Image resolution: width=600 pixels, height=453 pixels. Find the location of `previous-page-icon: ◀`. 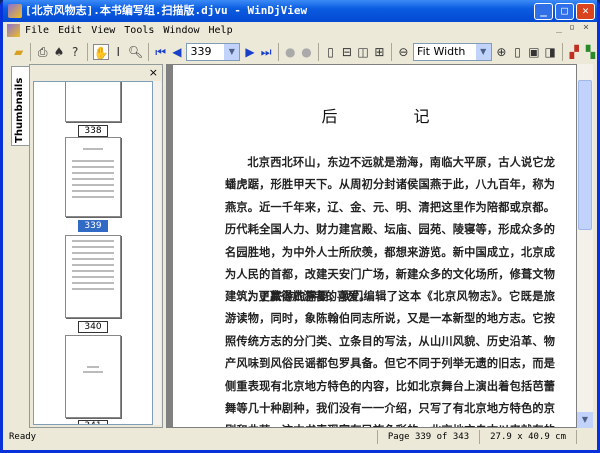

previous-page-icon: ◀ is located at coordinates (176, 52).